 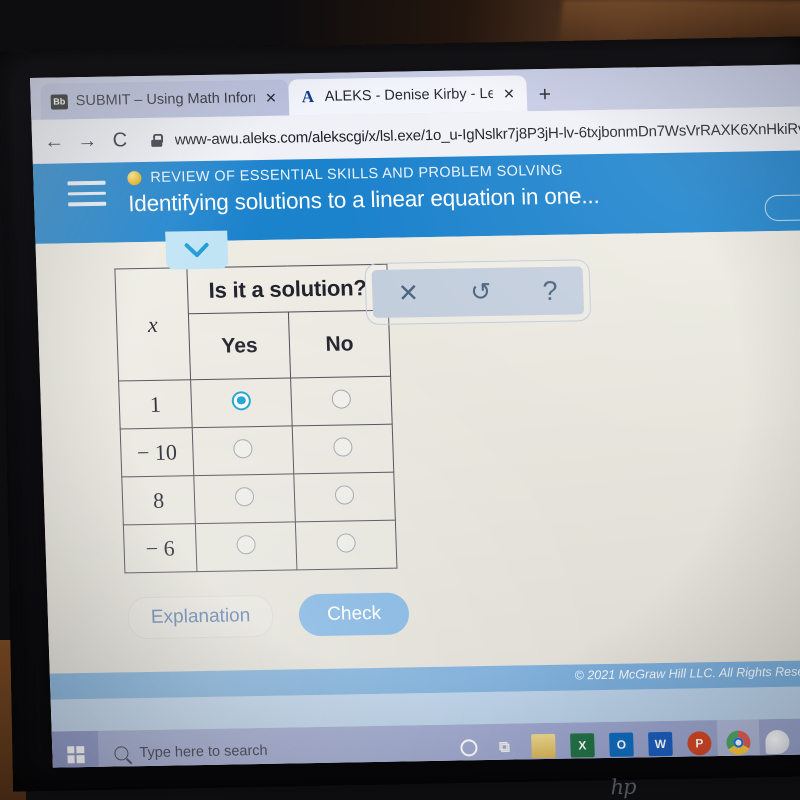 I want to click on browser-tab-inactive: Bb SUBMIT – Using Math Inform You ✕, so click(x=165, y=99).